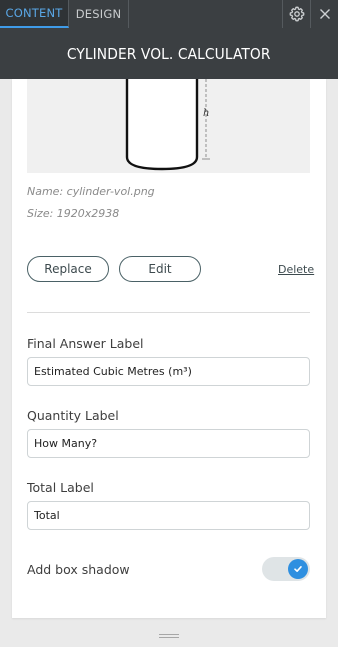  I want to click on checkmark-icon, so click(298, 569).